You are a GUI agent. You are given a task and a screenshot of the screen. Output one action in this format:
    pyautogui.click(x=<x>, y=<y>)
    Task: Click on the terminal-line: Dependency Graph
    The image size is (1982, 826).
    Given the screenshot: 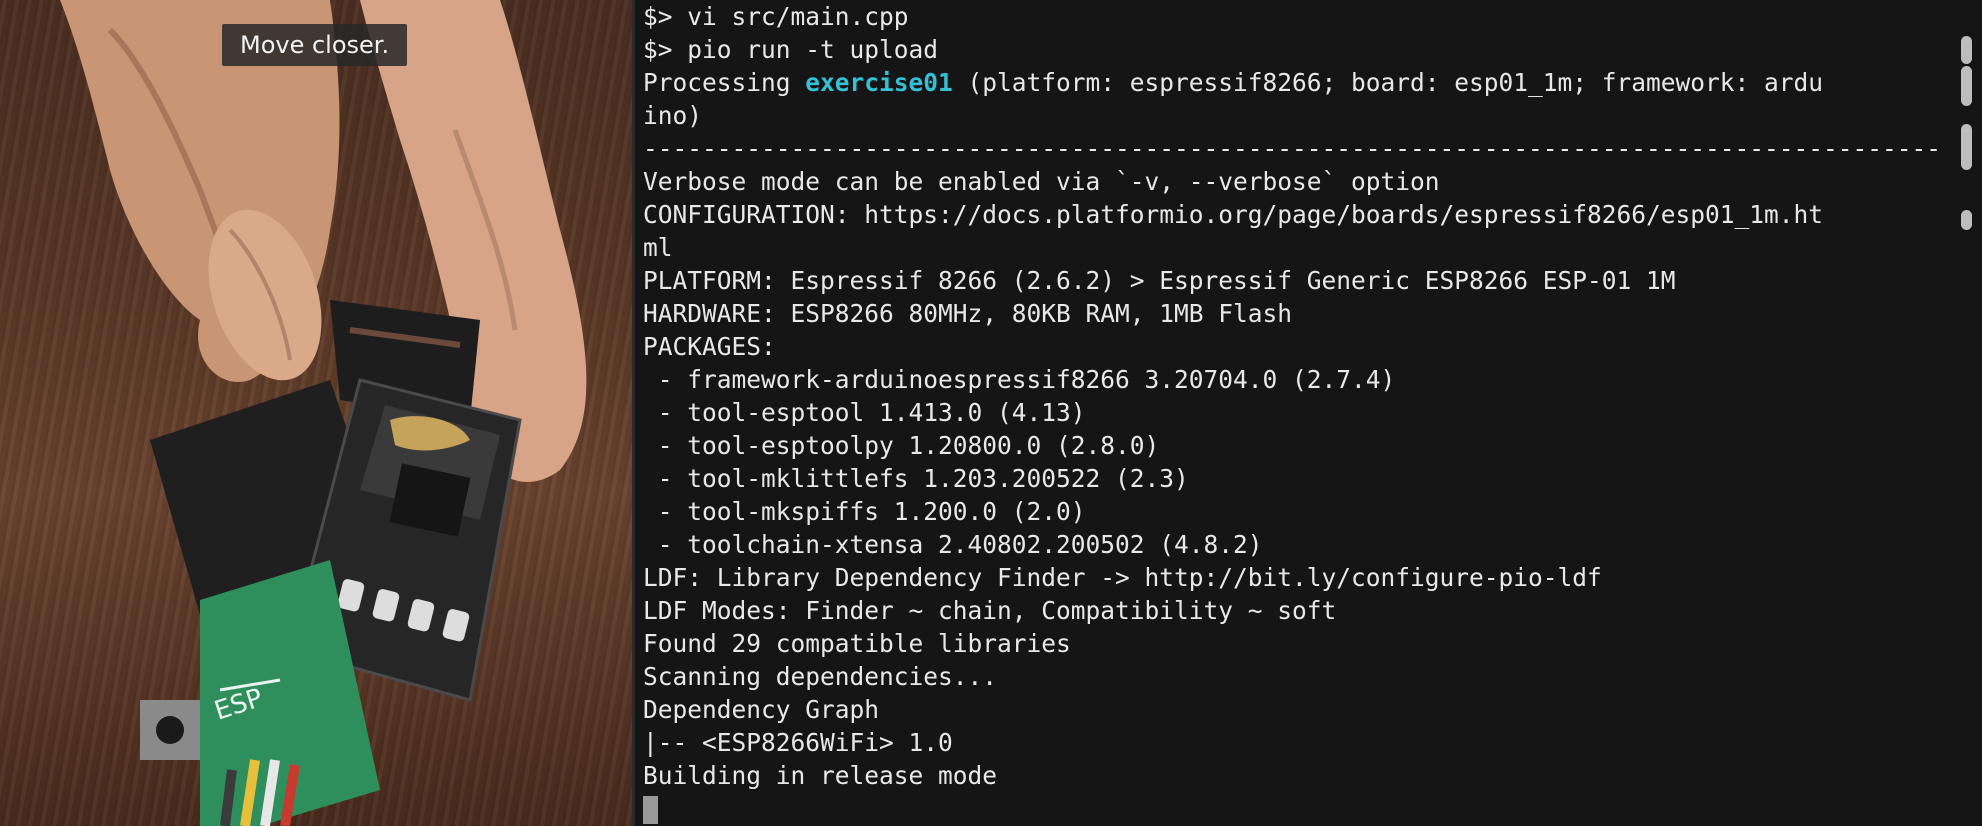 What is the action you would take?
    pyautogui.click(x=761, y=709)
    